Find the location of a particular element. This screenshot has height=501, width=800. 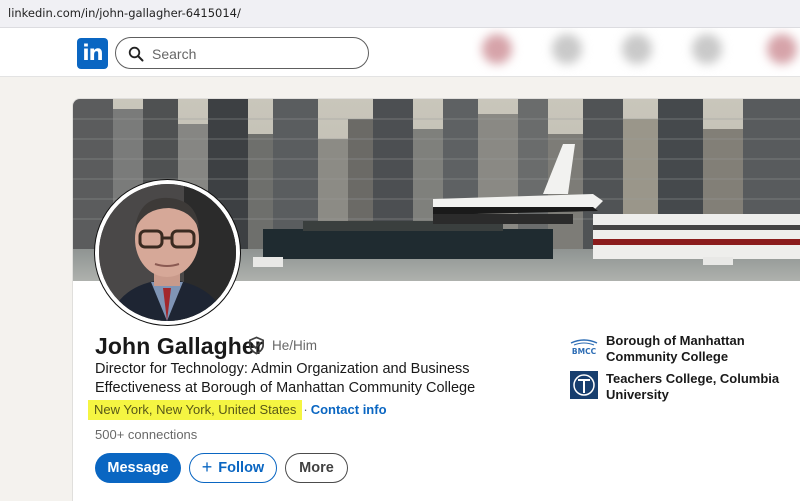

profile-photo is located at coordinates (167, 252).